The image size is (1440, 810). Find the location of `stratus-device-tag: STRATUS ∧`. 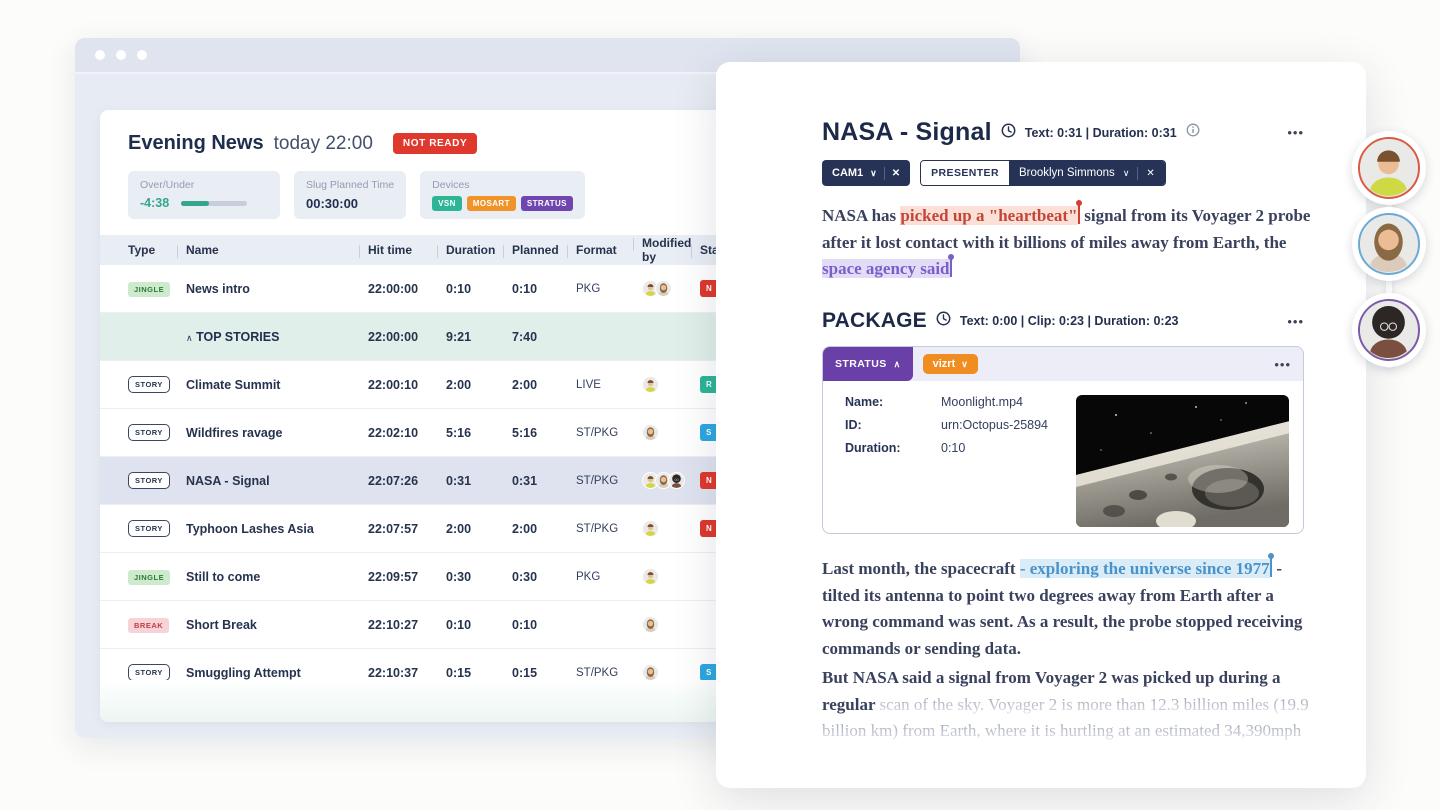

stratus-device-tag: STRATUS ∧ is located at coordinates (868, 364).